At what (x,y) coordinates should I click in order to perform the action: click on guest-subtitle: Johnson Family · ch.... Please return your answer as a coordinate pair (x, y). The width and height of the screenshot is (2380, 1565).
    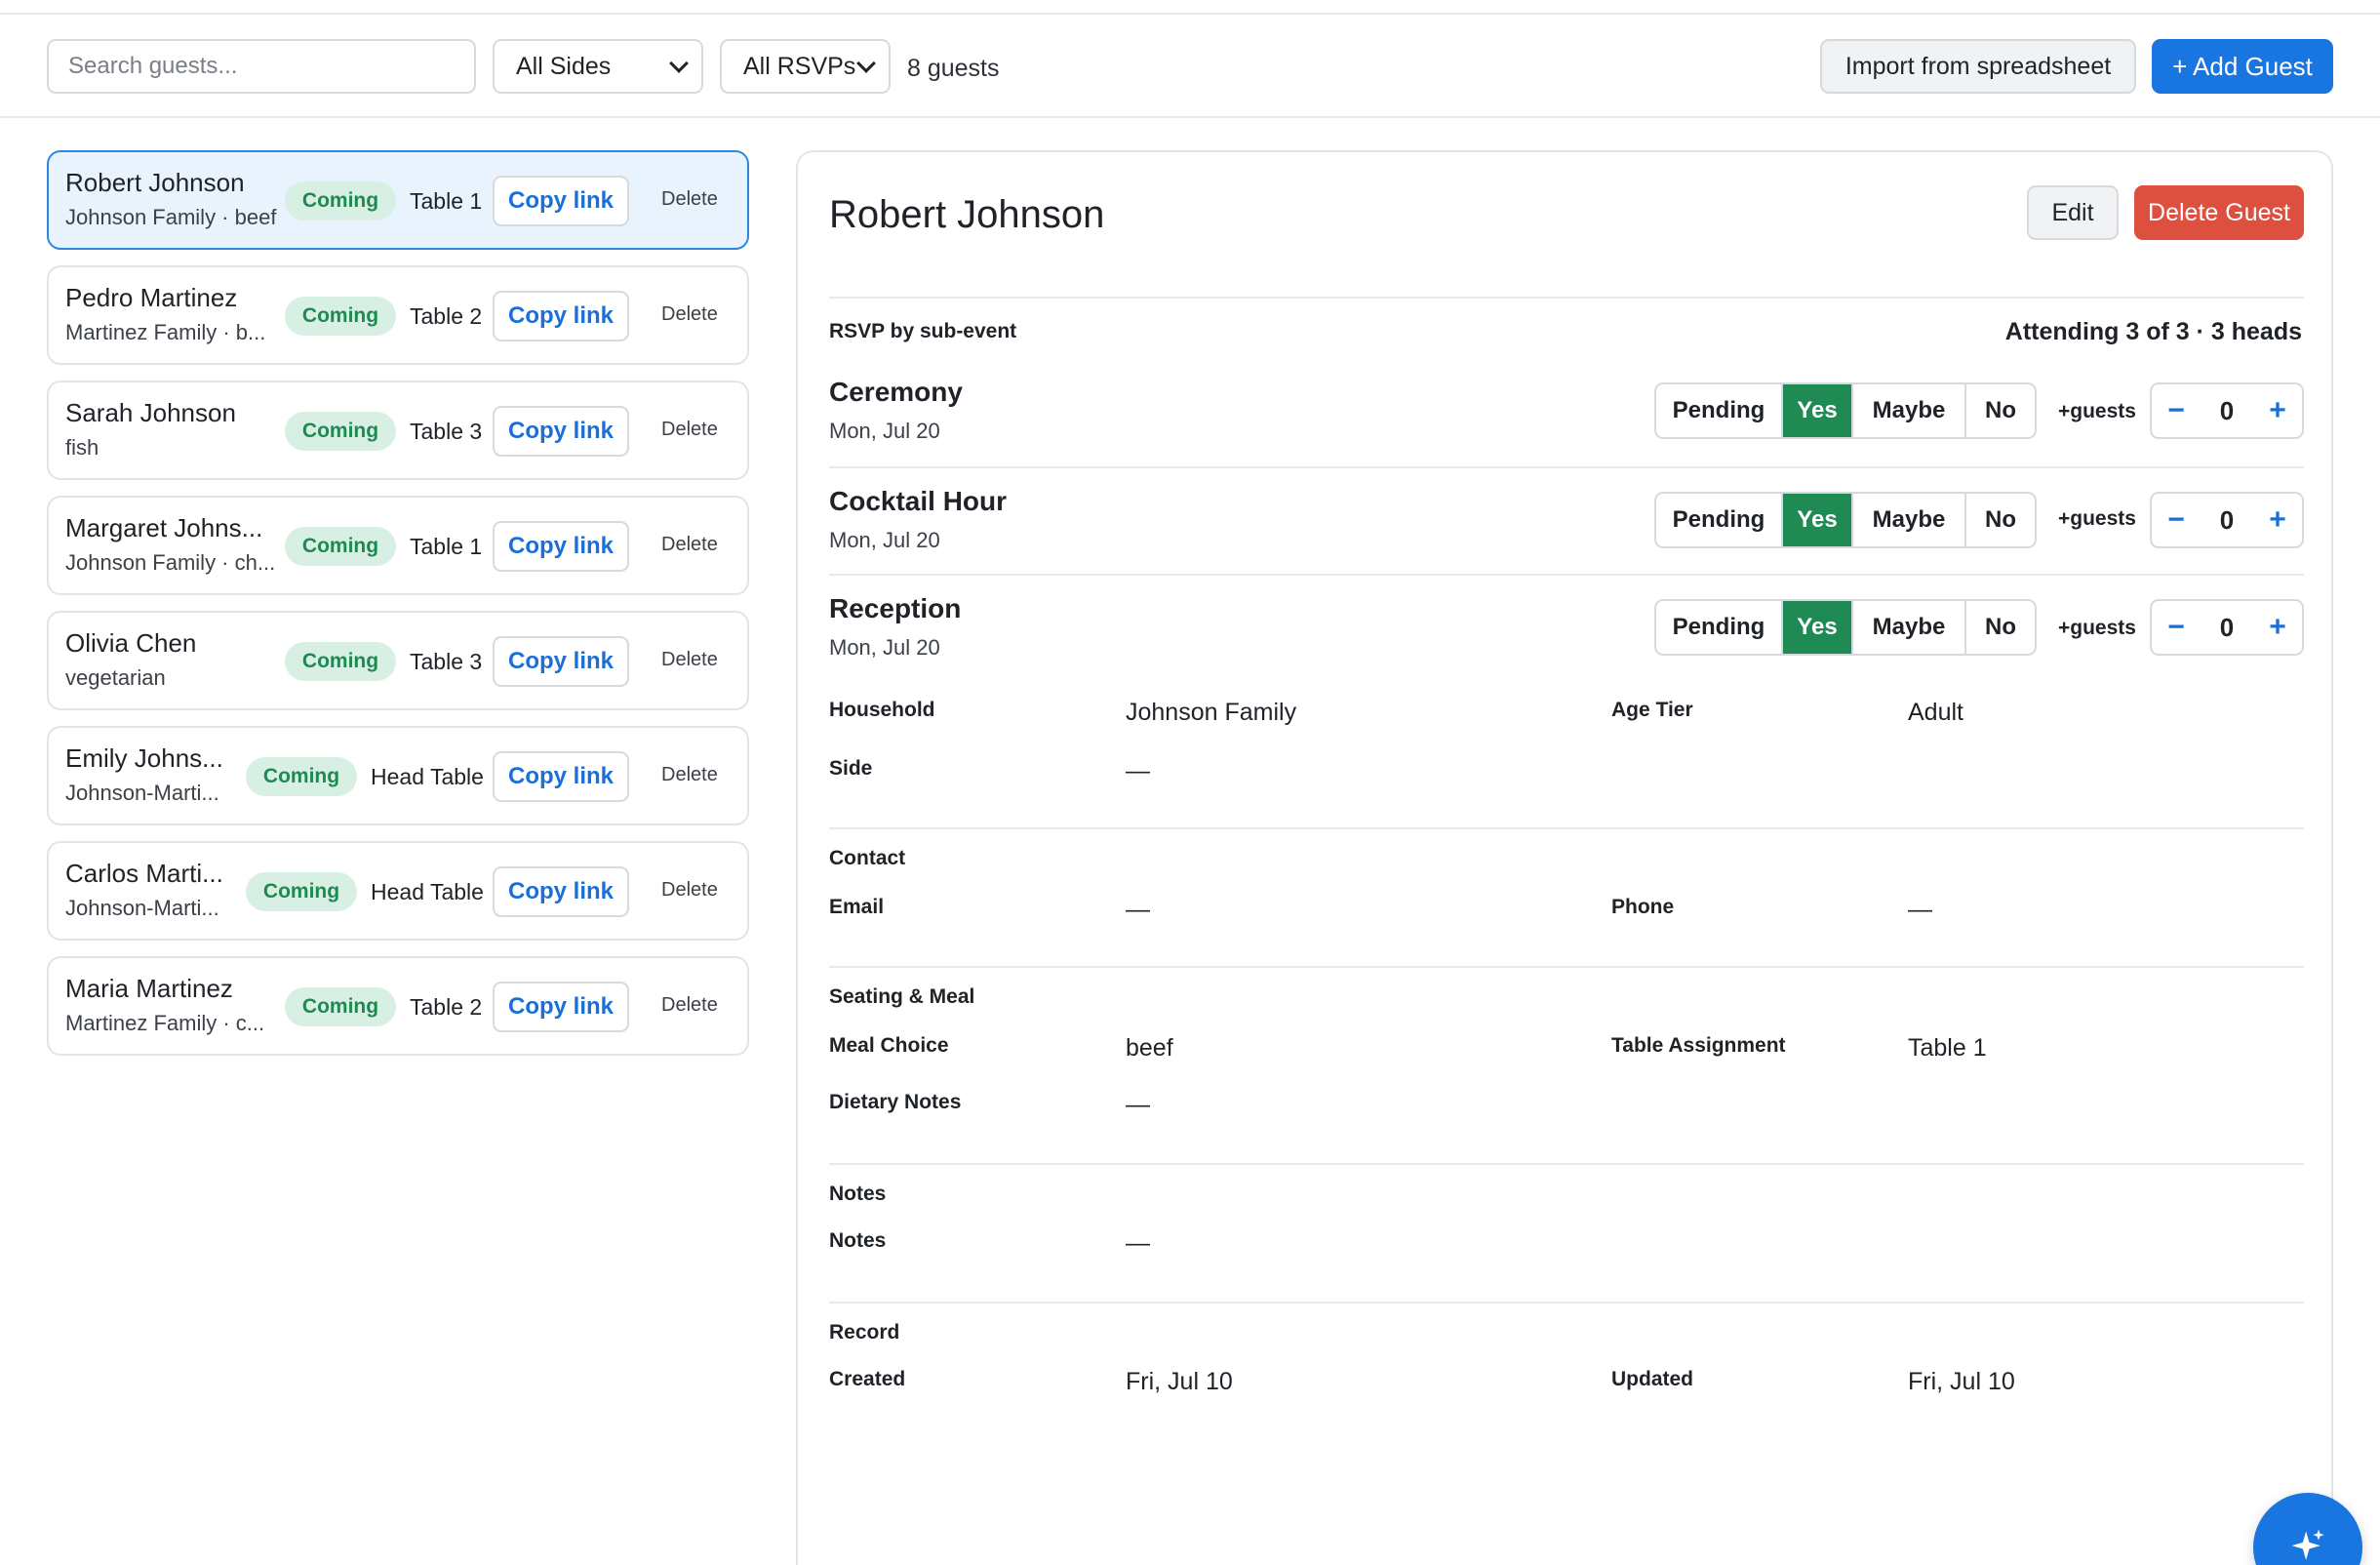
    Looking at the image, I should click on (170, 562).